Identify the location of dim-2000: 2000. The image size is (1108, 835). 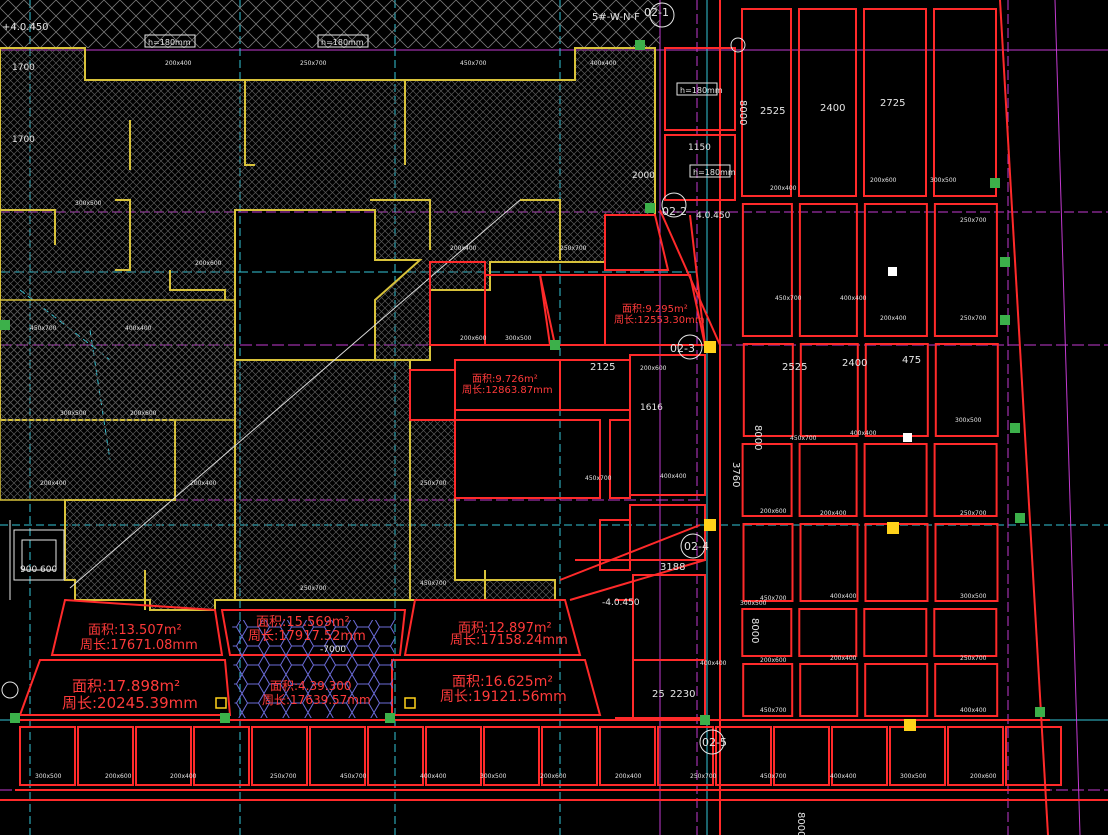
(643, 176).